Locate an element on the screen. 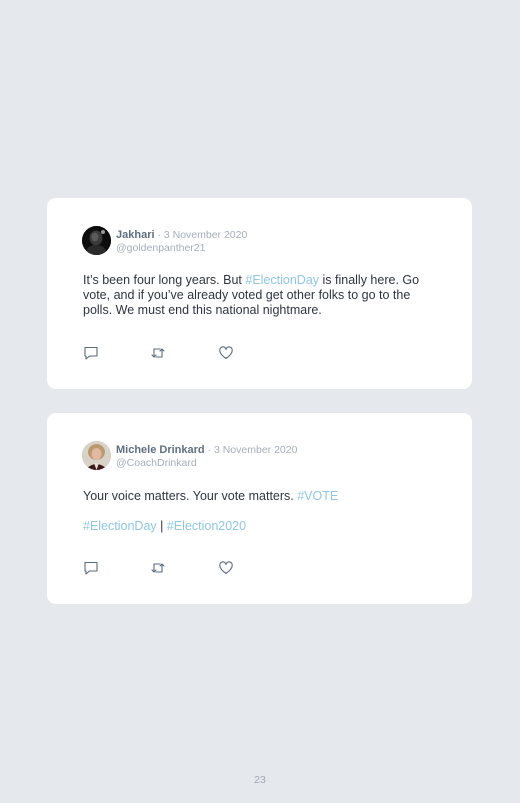 This screenshot has width=520, height=803. text-segment: Your voice matters. Your vote matters. is located at coordinates (190, 496).